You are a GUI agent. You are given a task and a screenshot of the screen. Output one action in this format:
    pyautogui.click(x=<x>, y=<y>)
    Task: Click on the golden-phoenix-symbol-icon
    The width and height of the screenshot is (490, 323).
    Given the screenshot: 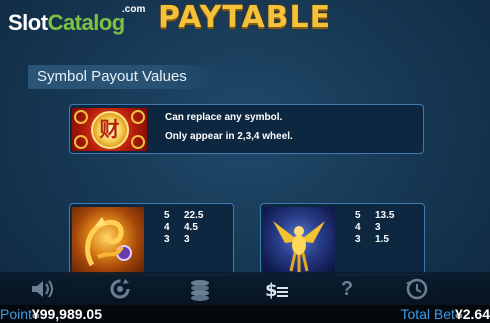 What is the action you would take?
    pyautogui.click(x=299, y=241)
    